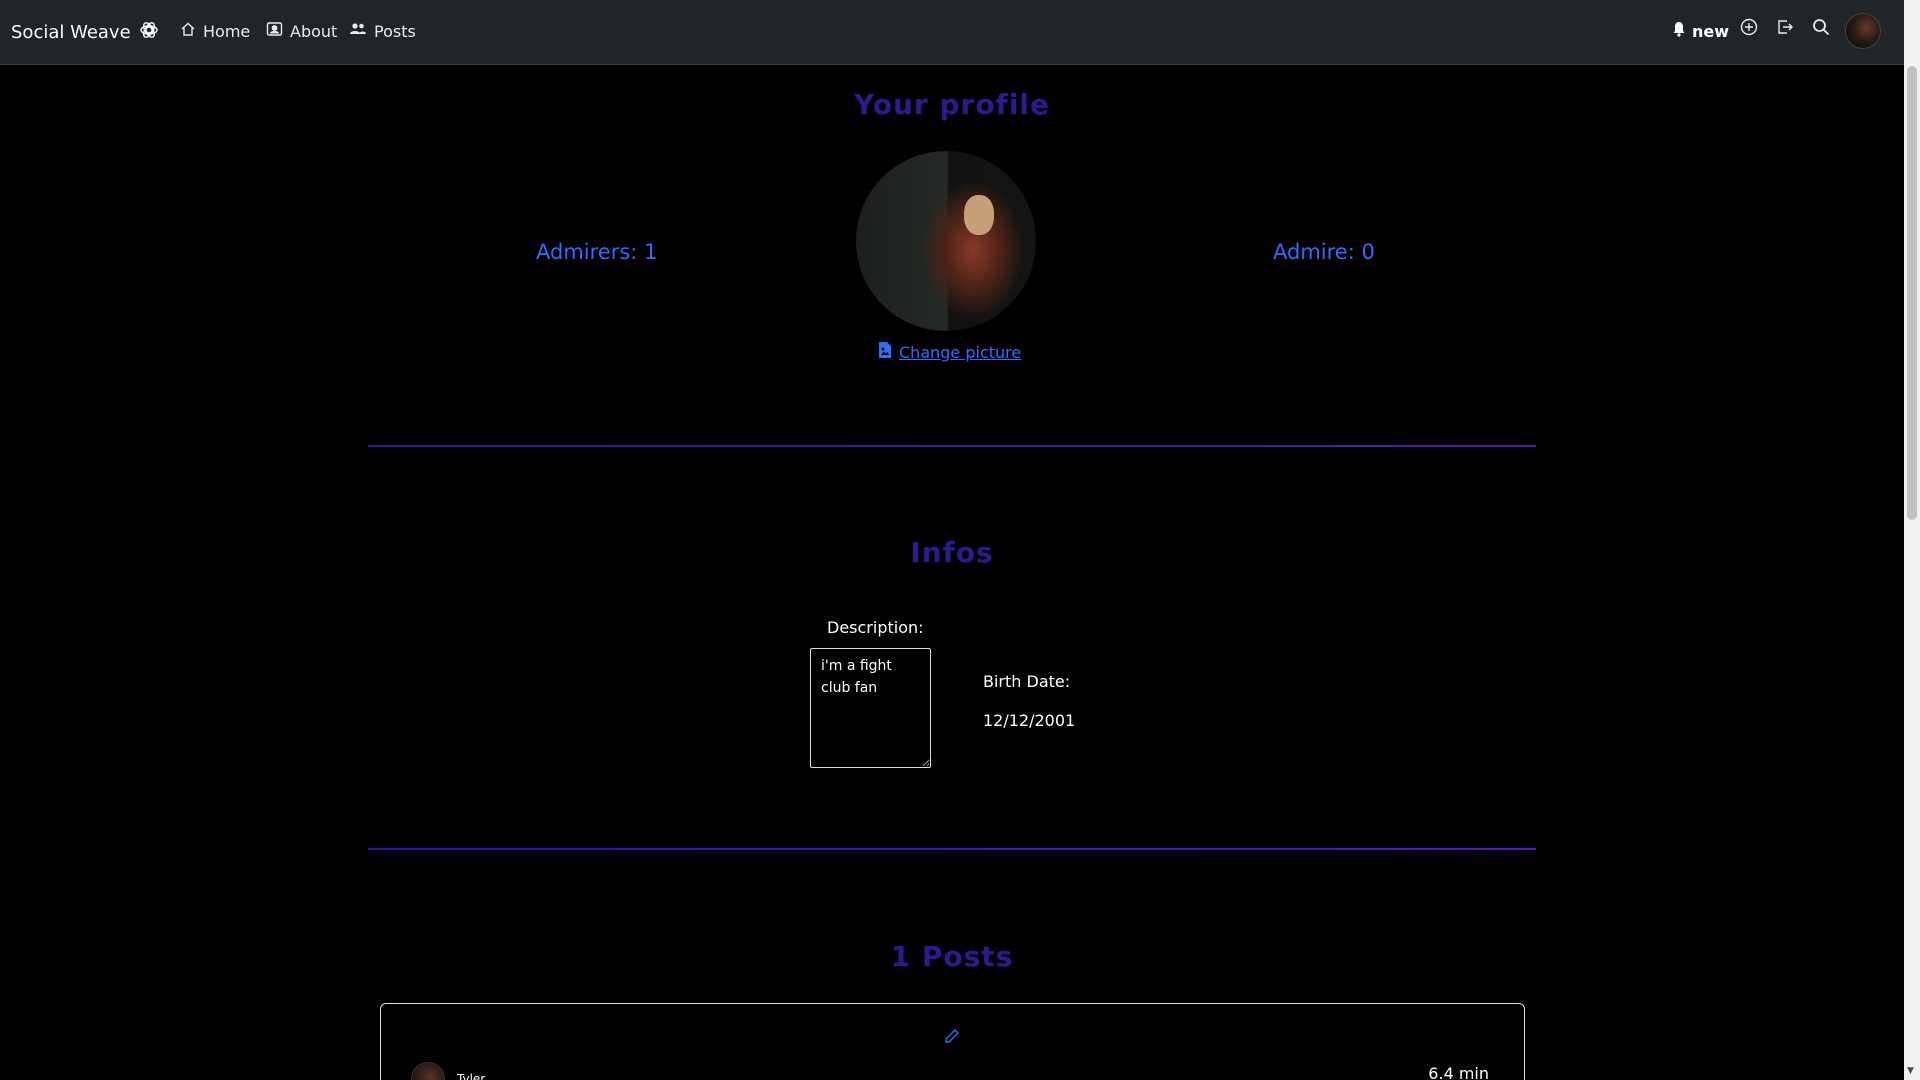 This screenshot has width=1920, height=1080. I want to click on brand-logo-icon, so click(149, 32).